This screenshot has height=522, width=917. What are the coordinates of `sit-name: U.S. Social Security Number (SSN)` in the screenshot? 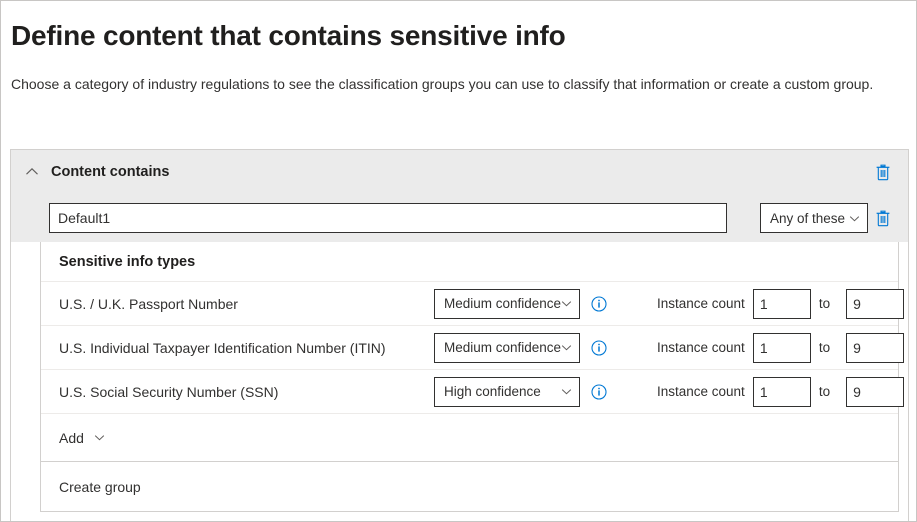 It's located at (169, 391).